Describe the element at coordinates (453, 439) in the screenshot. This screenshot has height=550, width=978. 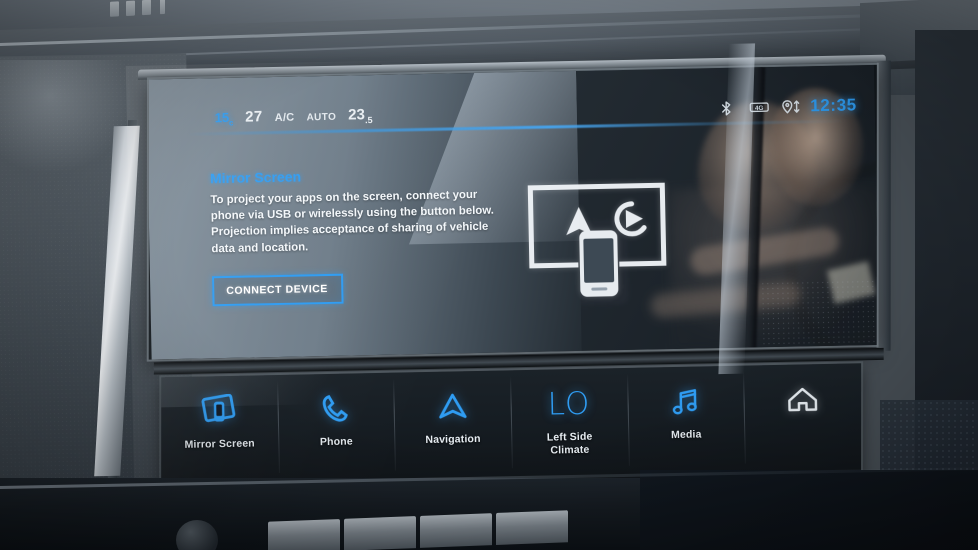
I see `sidebar-item-label: Navigation` at that location.